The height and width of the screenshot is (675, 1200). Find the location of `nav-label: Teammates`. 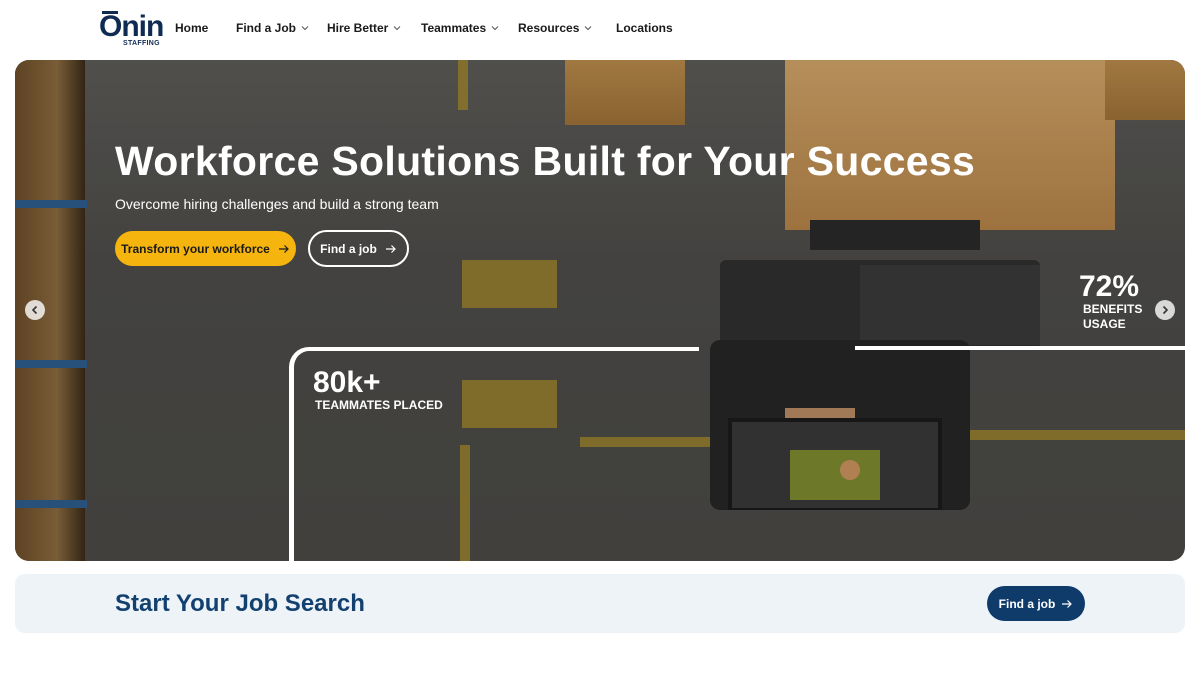

nav-label: Teammates is located at coordinates (454, 28).